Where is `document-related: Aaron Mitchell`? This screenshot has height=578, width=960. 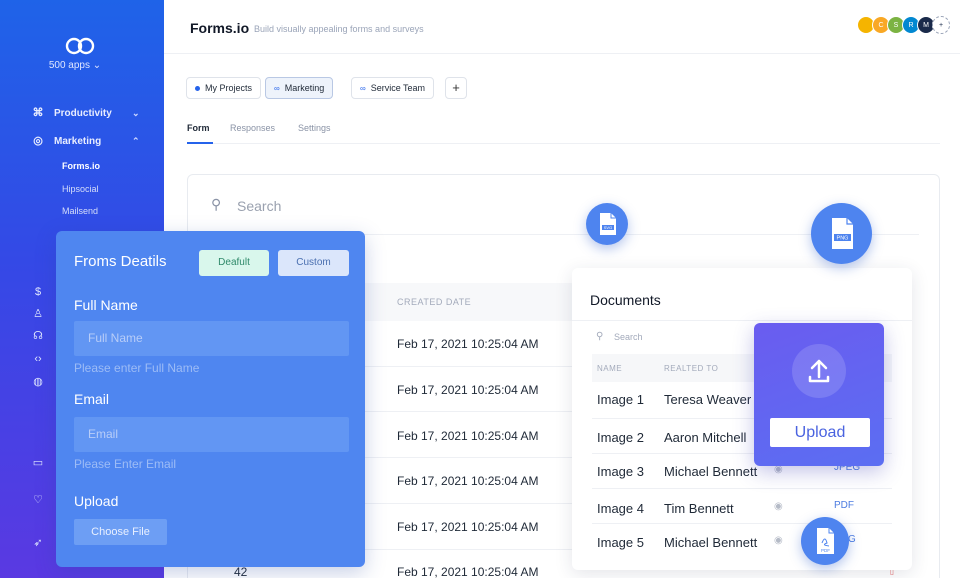 document-related: Aaron Mitchell is located at coordinates (705, 437).